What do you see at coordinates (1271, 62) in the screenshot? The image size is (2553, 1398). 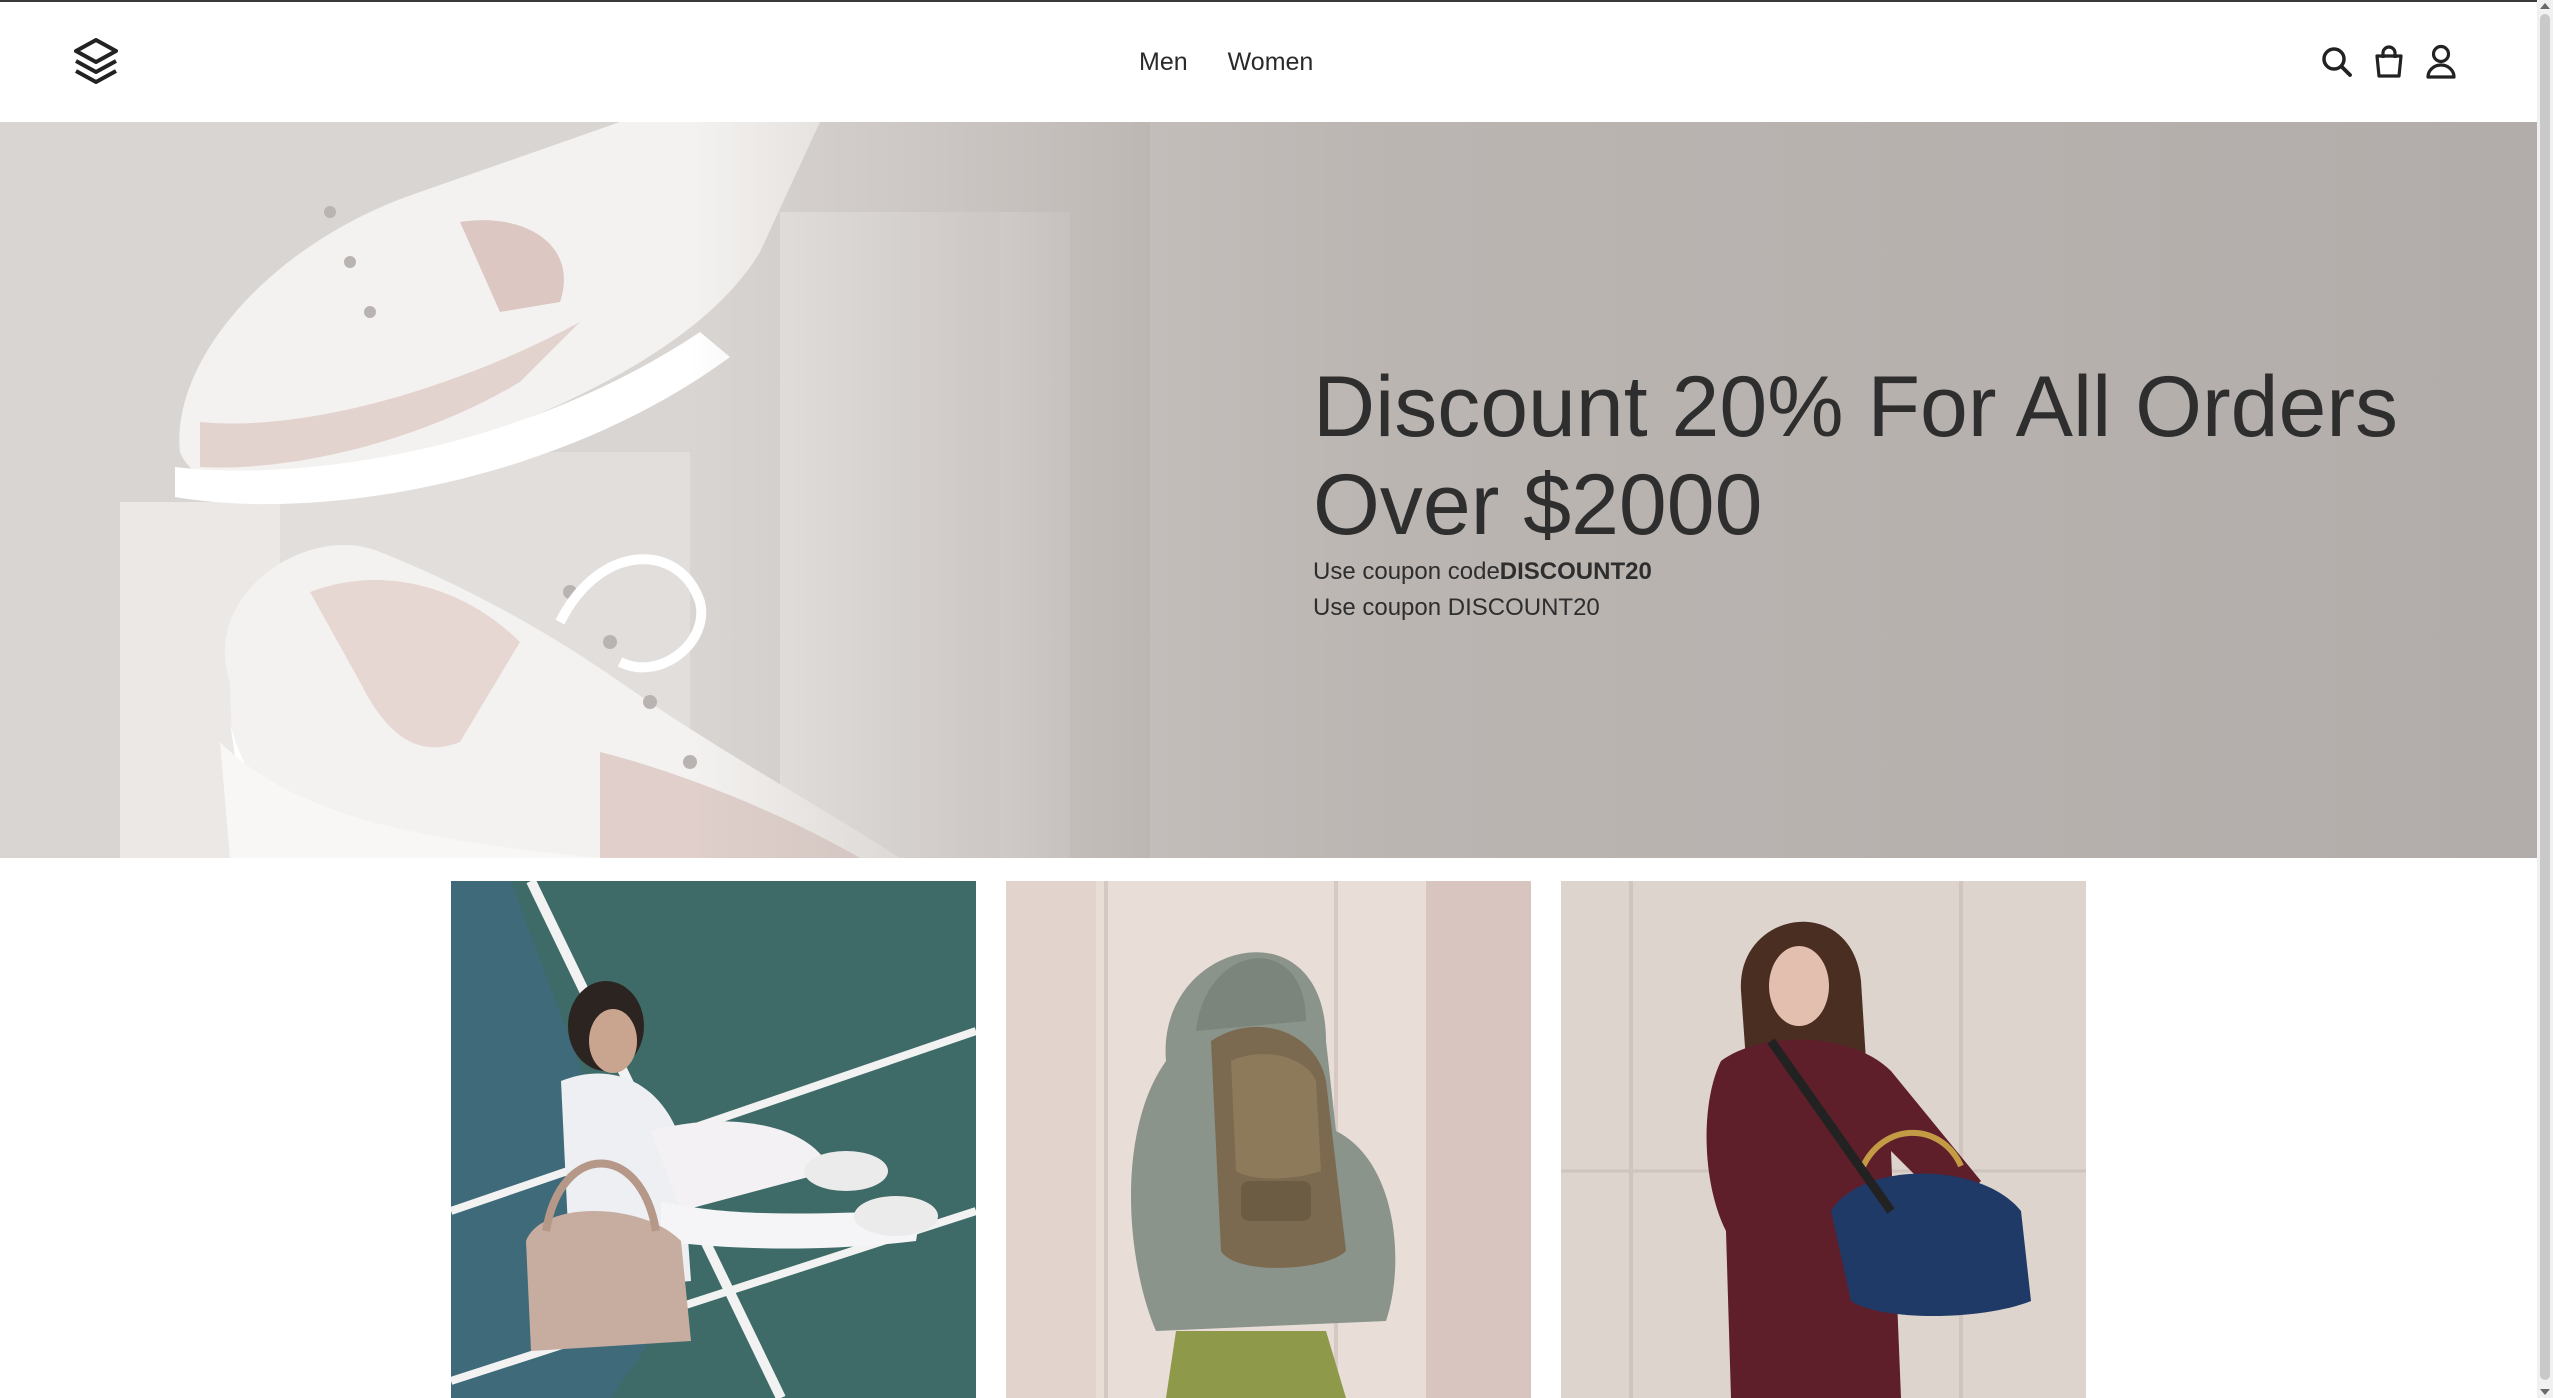 I see `nav-item-women: Women` at bounding box center [1271, 62].